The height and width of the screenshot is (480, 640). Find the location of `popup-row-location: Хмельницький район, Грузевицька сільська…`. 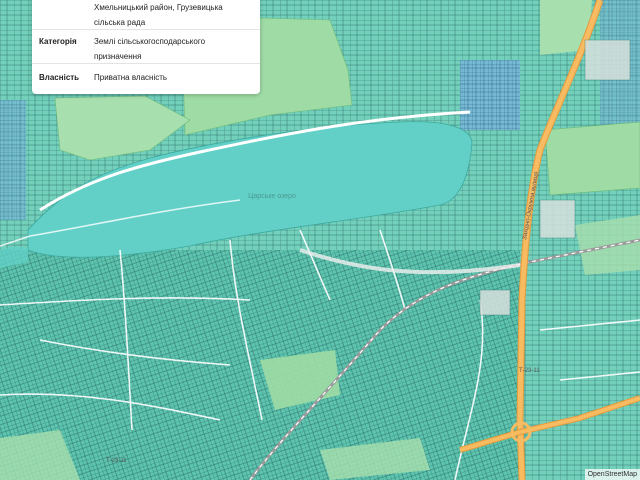

popup-row-location: Хмельницький район, Грузевицька сільська… is located at coordinates (146, 15).